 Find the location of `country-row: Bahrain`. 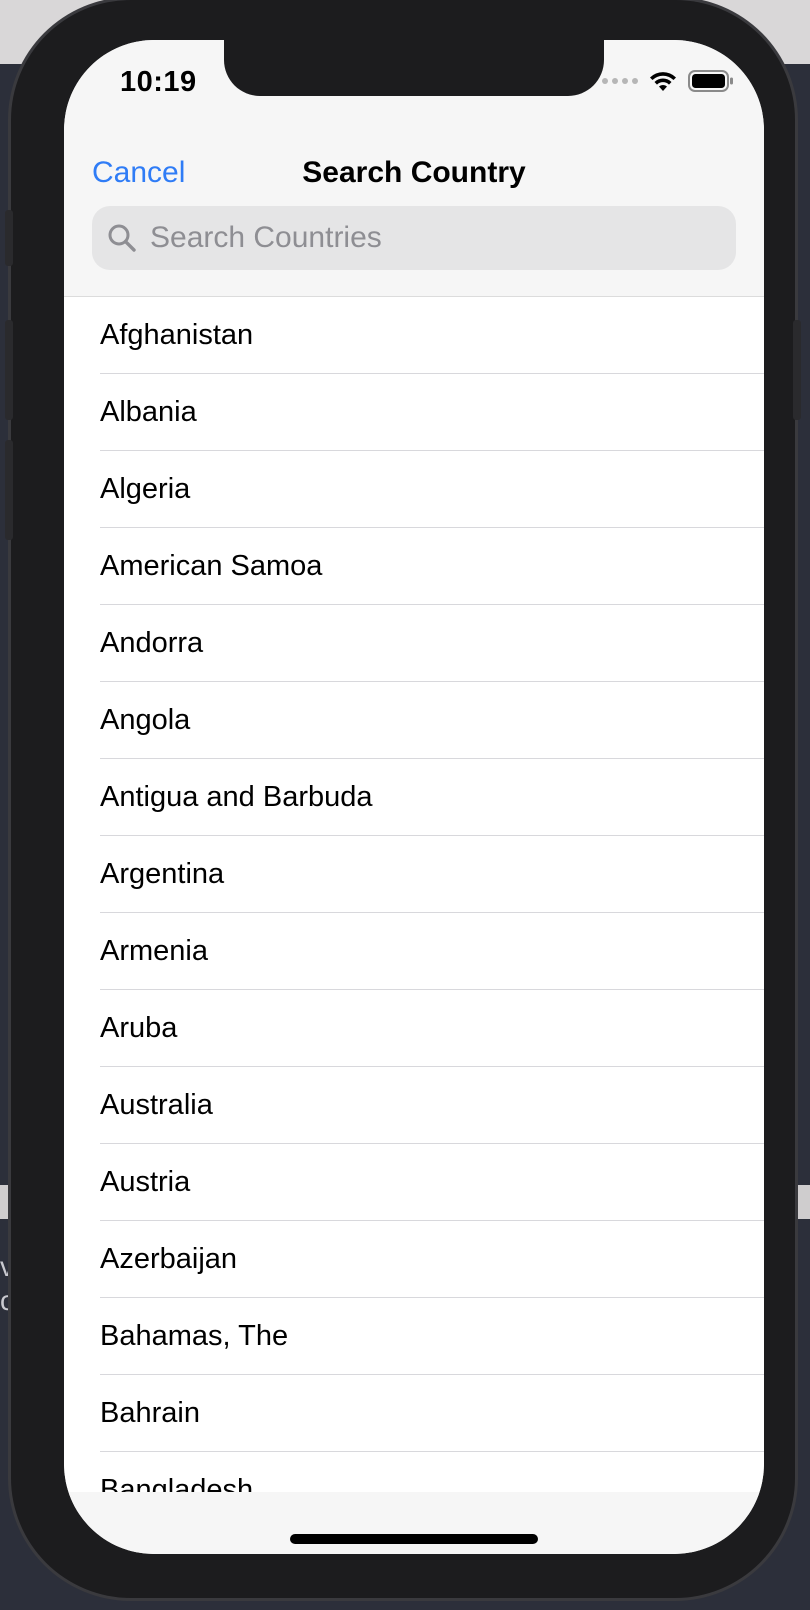

country-row: Bahrain is located at coordinates (432, 1413).